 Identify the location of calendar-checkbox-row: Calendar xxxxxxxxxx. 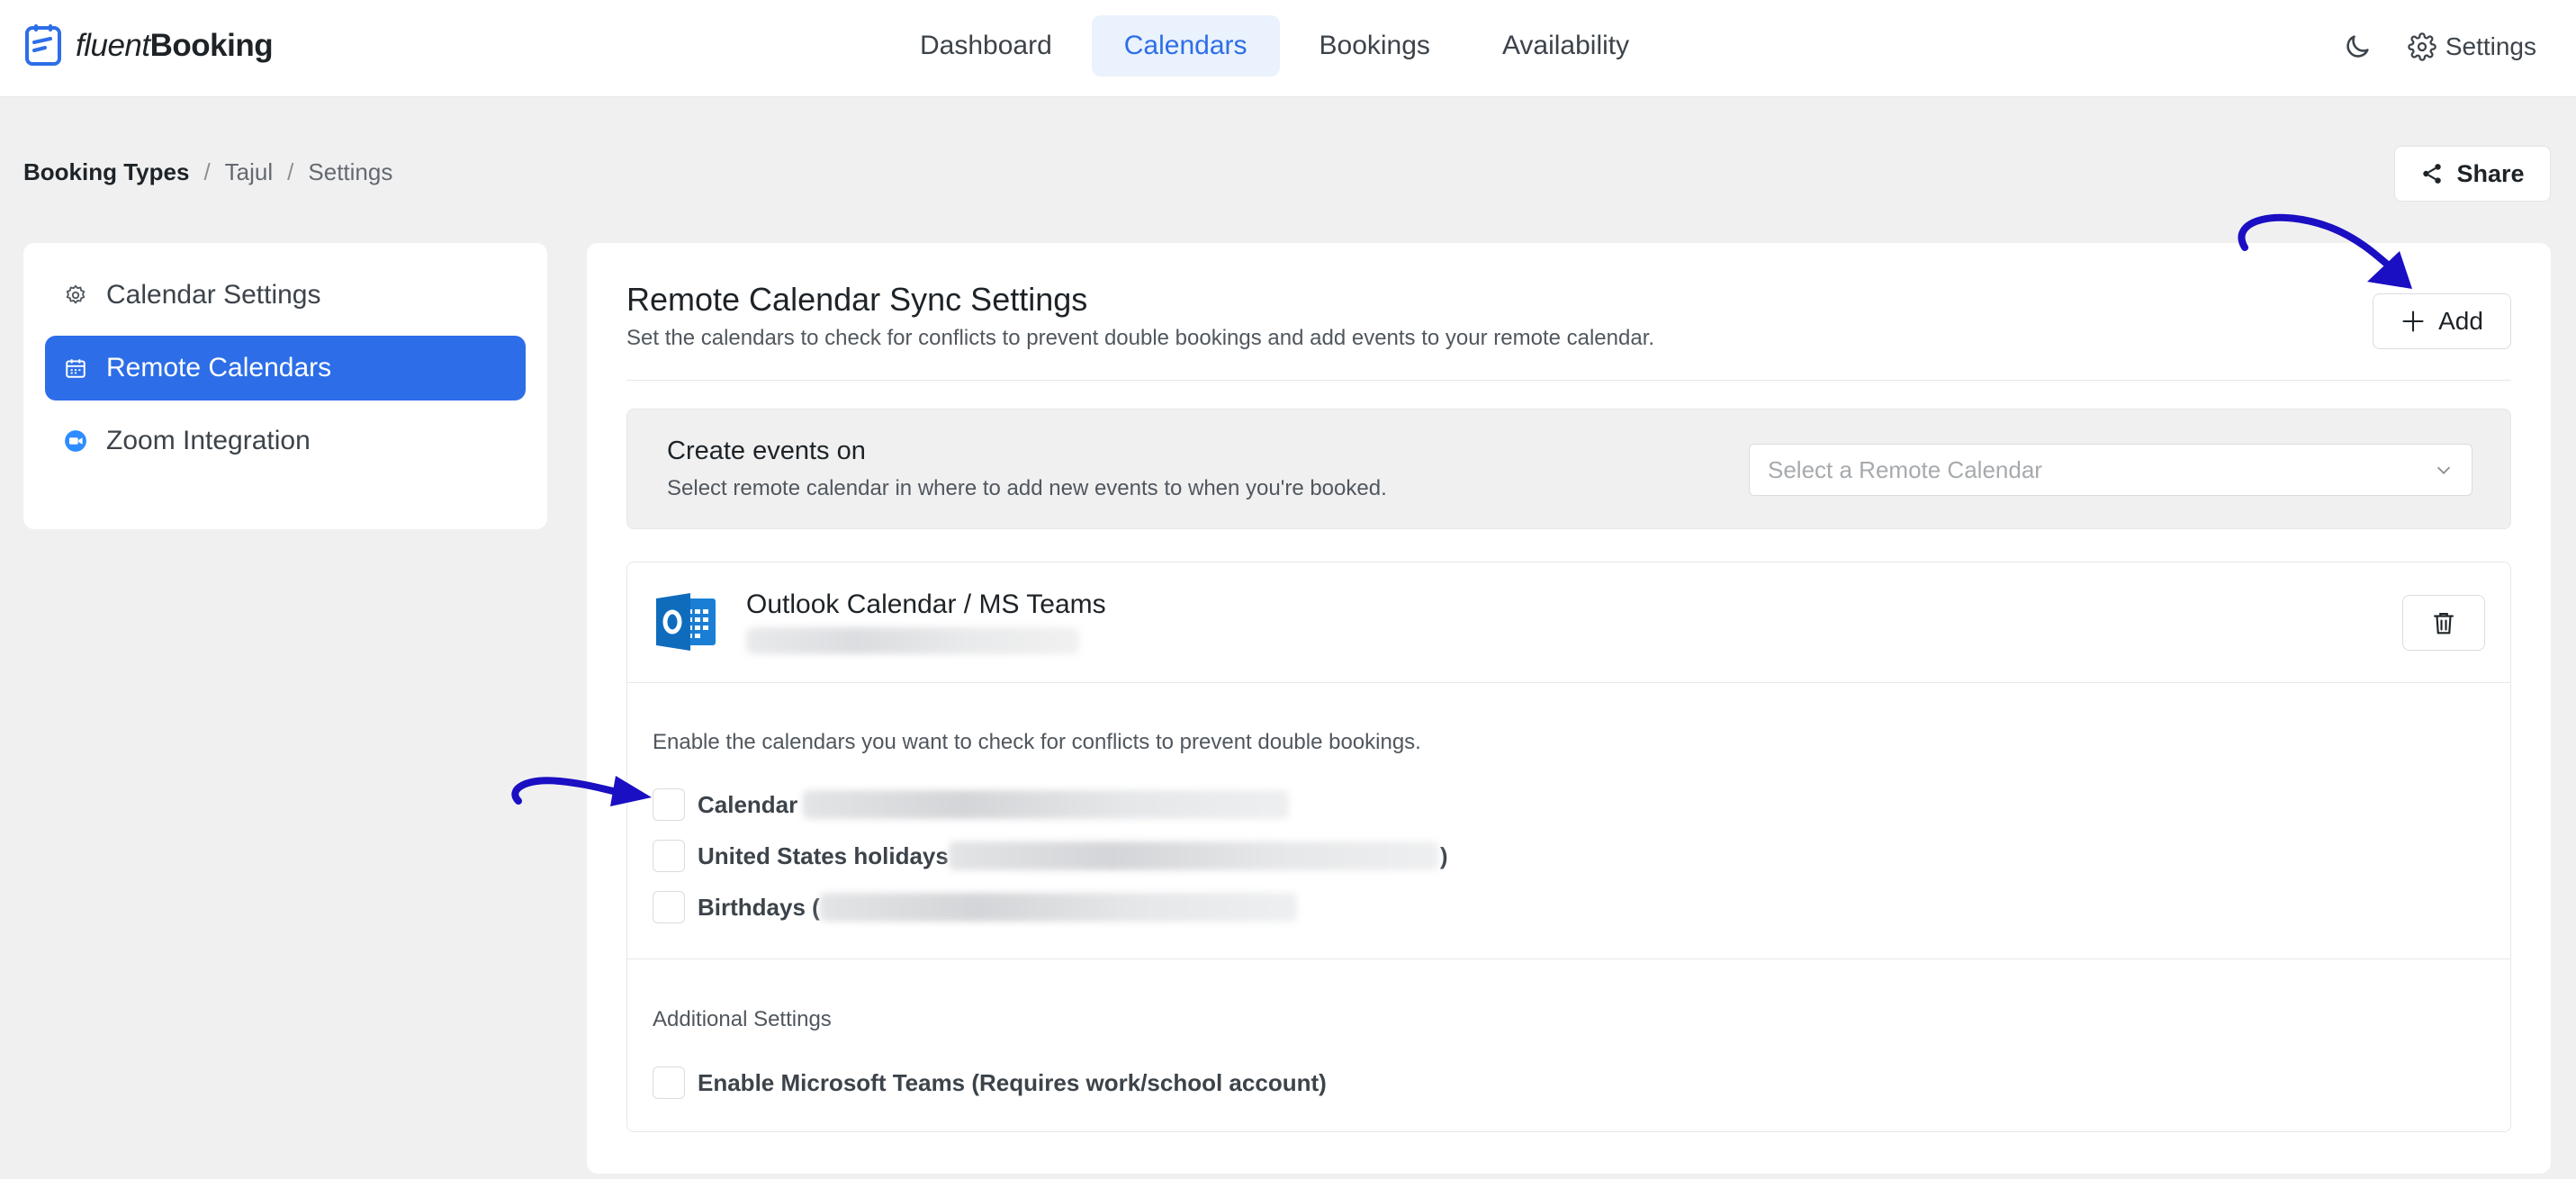
(971, 805).